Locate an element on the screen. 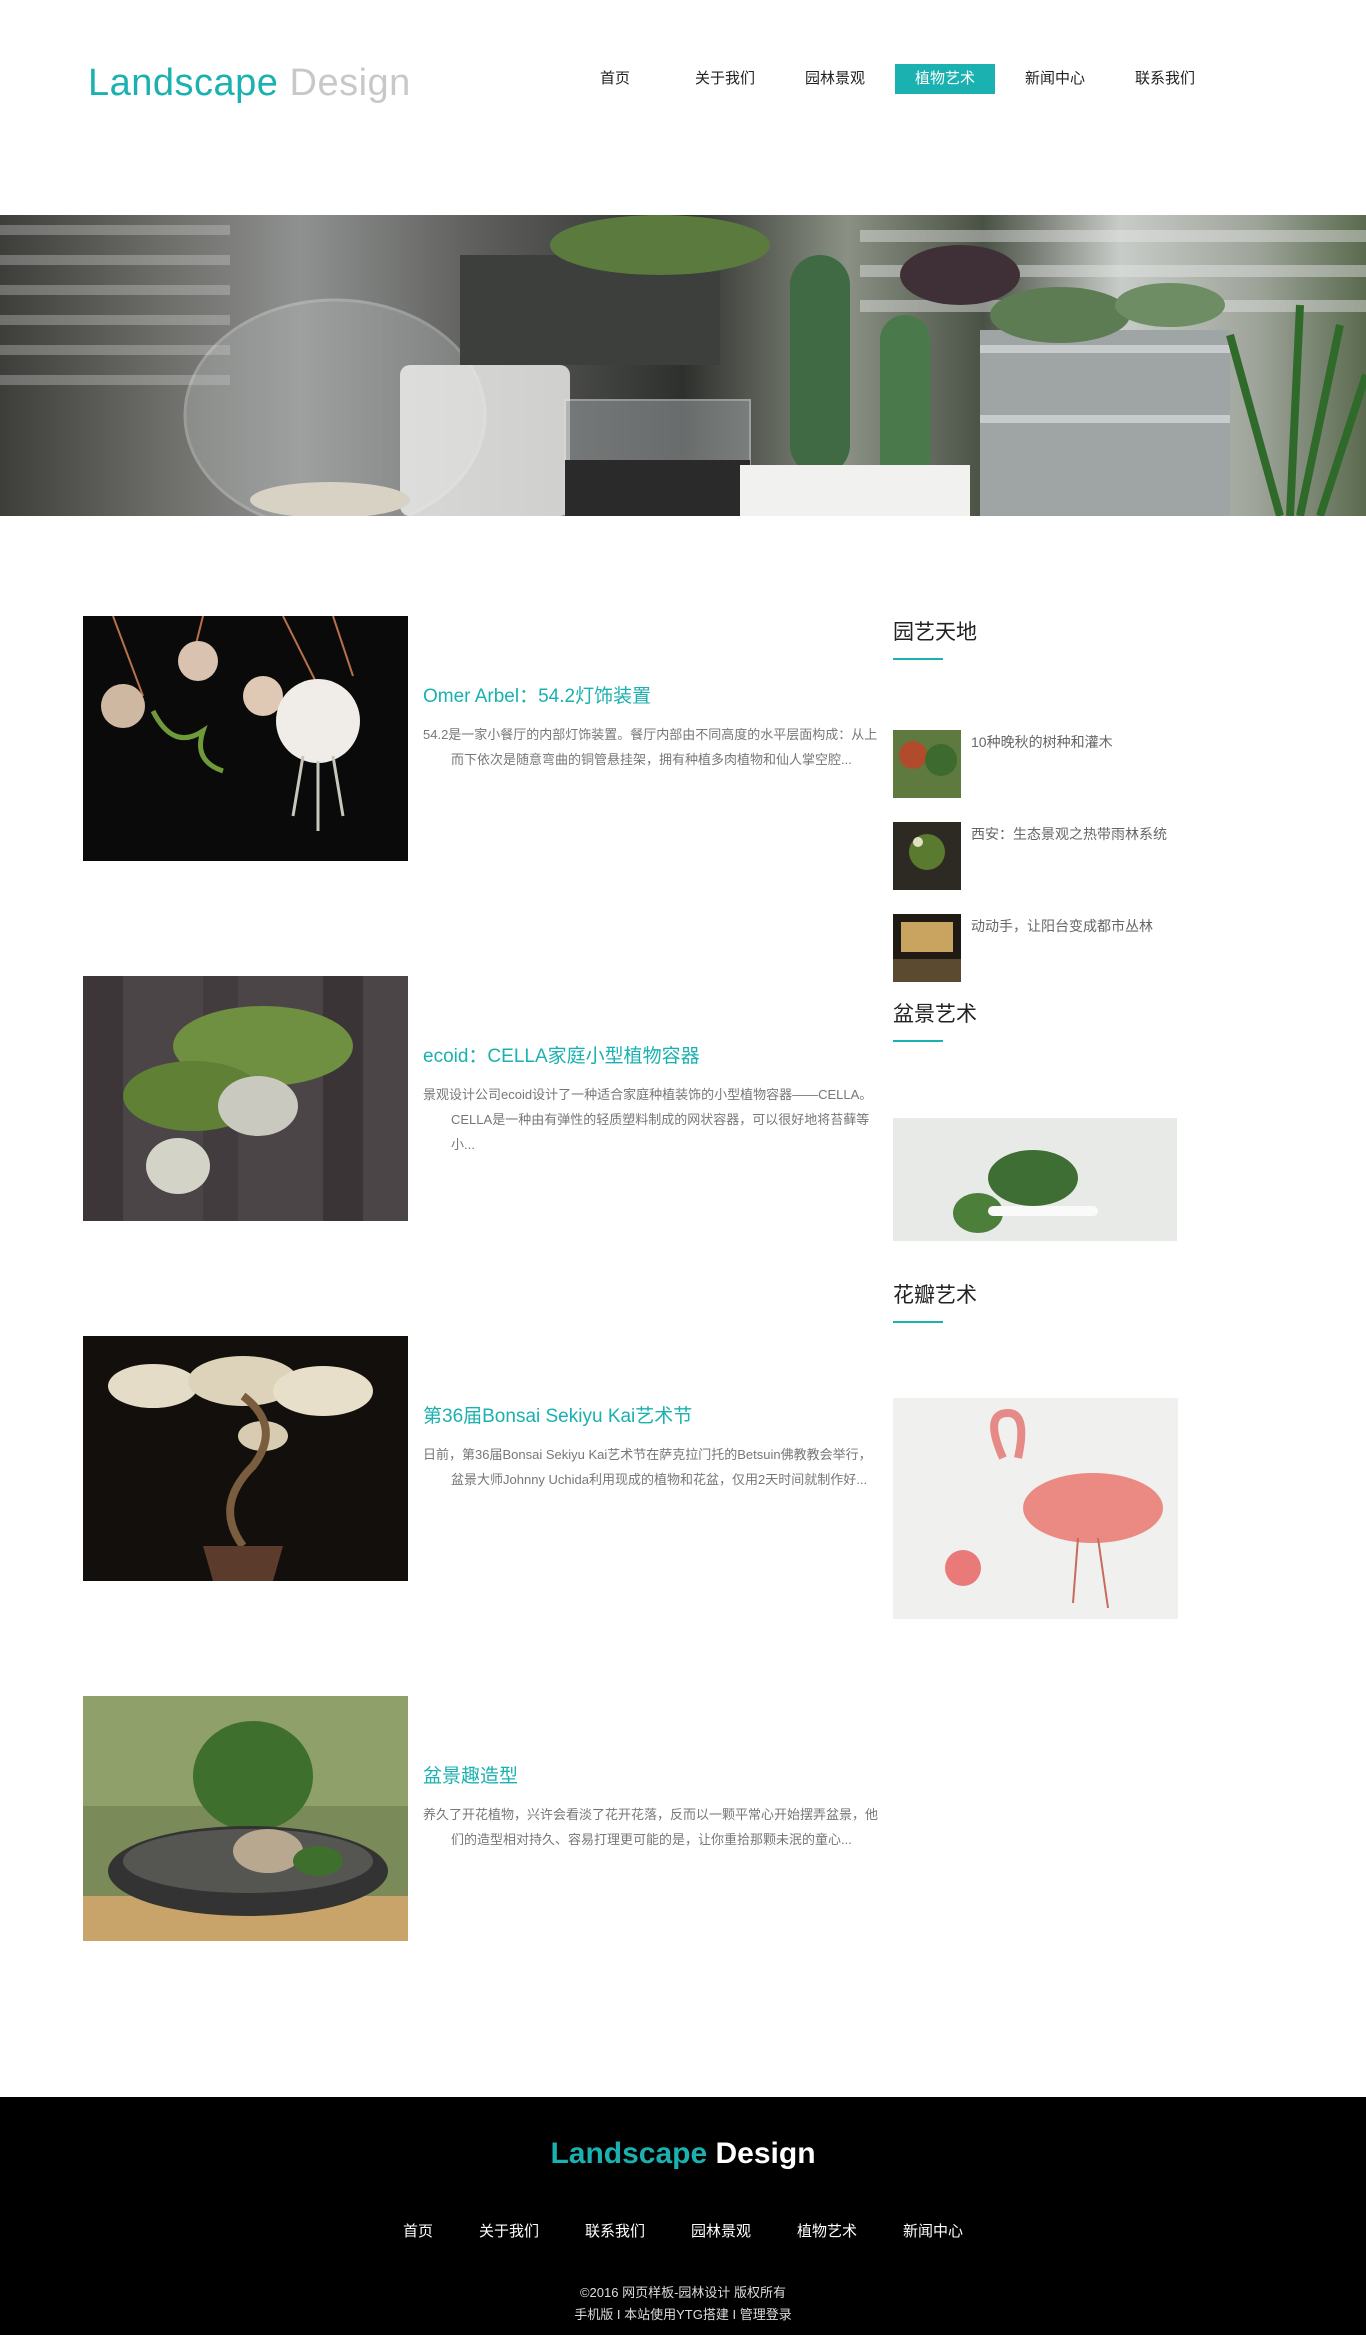  main-nav: 首页 关于我们 园林景观 植物艺术 新闻中心 联系我们 is located at coordinates (890, 79).